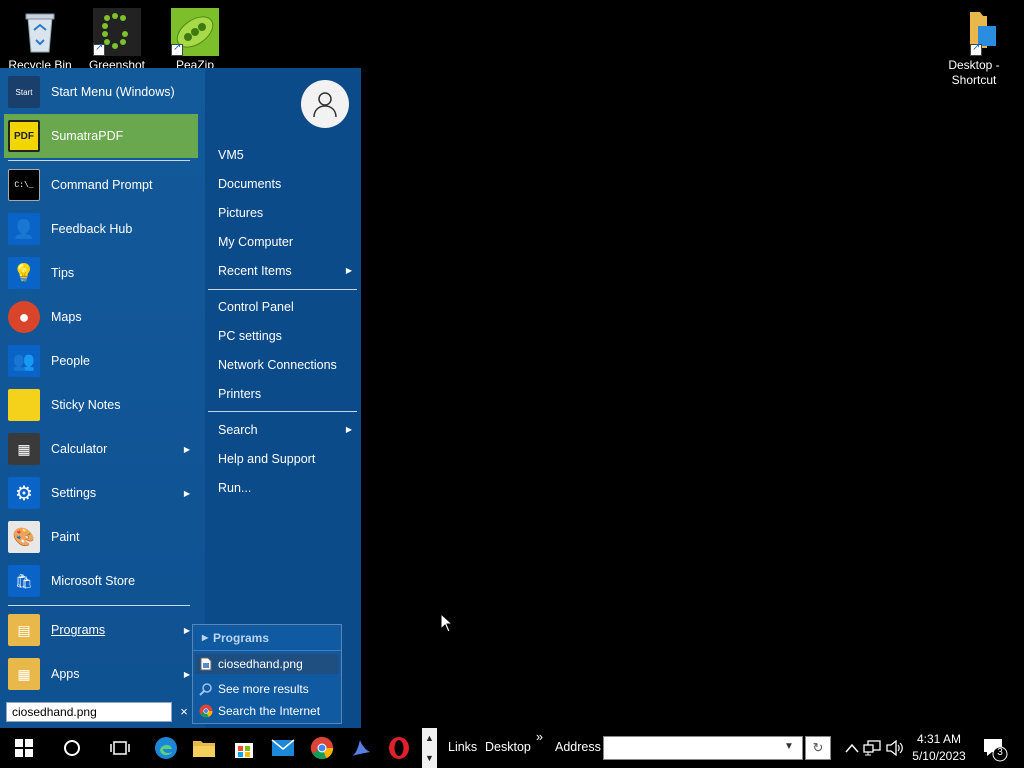 The image size is (1024, 768). Describe the element at coordinates (287, 459) in the screenshot. I see `right-item-help-and-support: Help and Support` at that location.